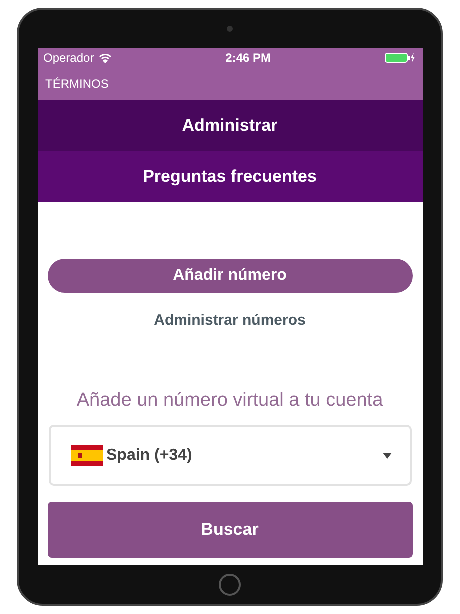 This screenshot has width=460, height=614. What do you see at coordinates (230, 585) in the screenshot?
I see `home-button` at bounding box center [230, 585].